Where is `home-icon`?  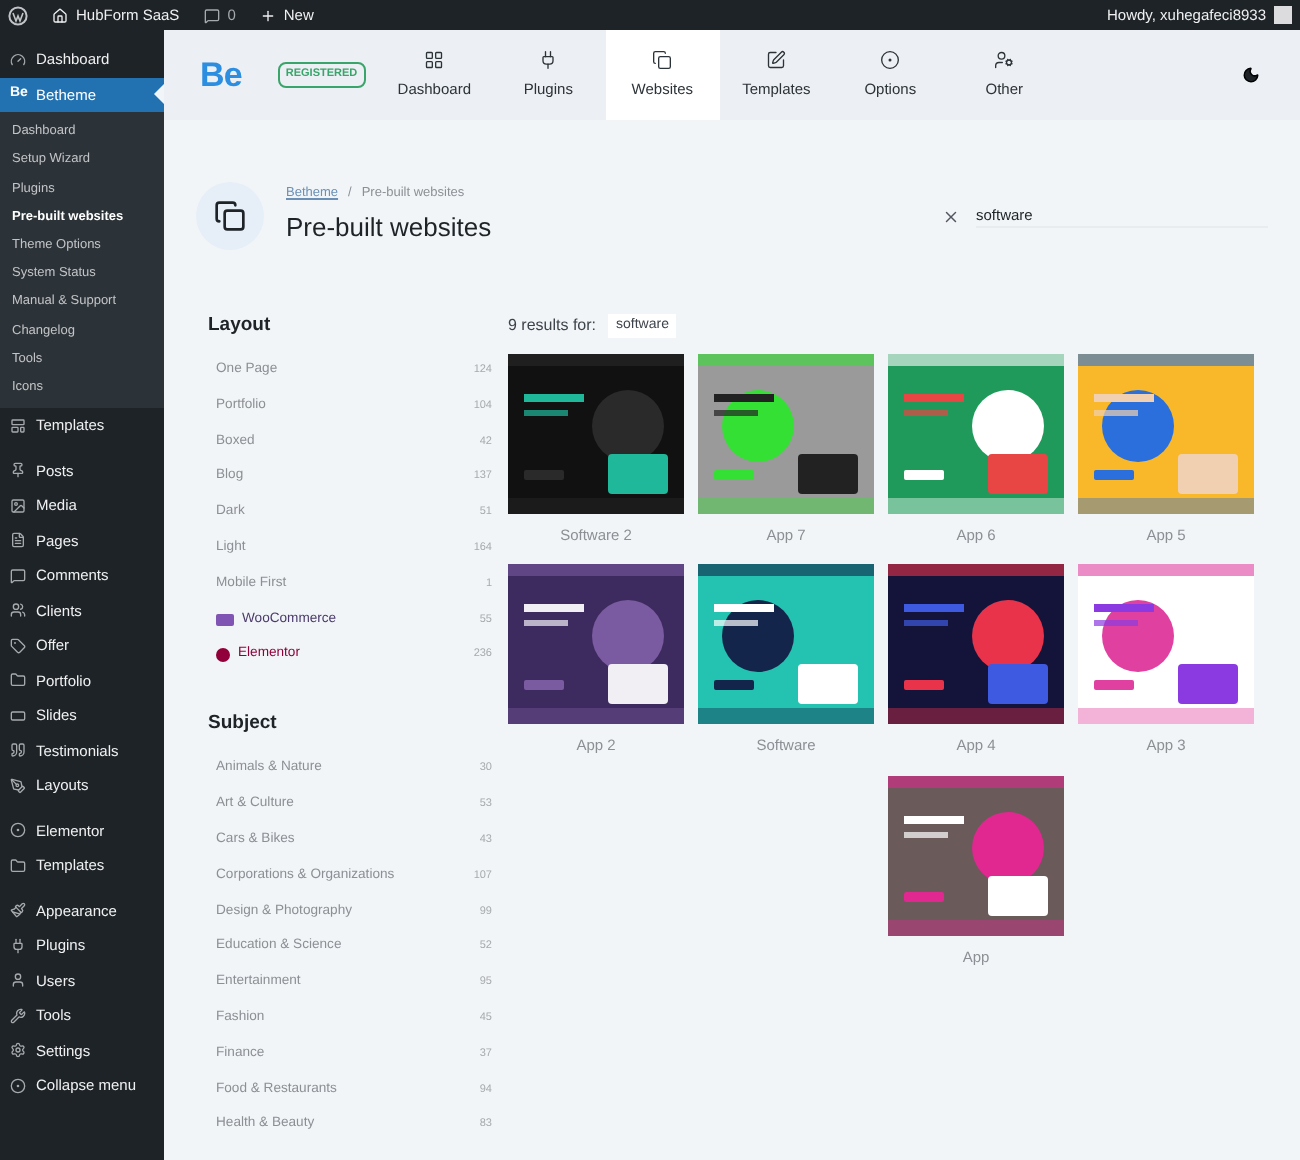 home-icon is located at coordinates (60, 15).